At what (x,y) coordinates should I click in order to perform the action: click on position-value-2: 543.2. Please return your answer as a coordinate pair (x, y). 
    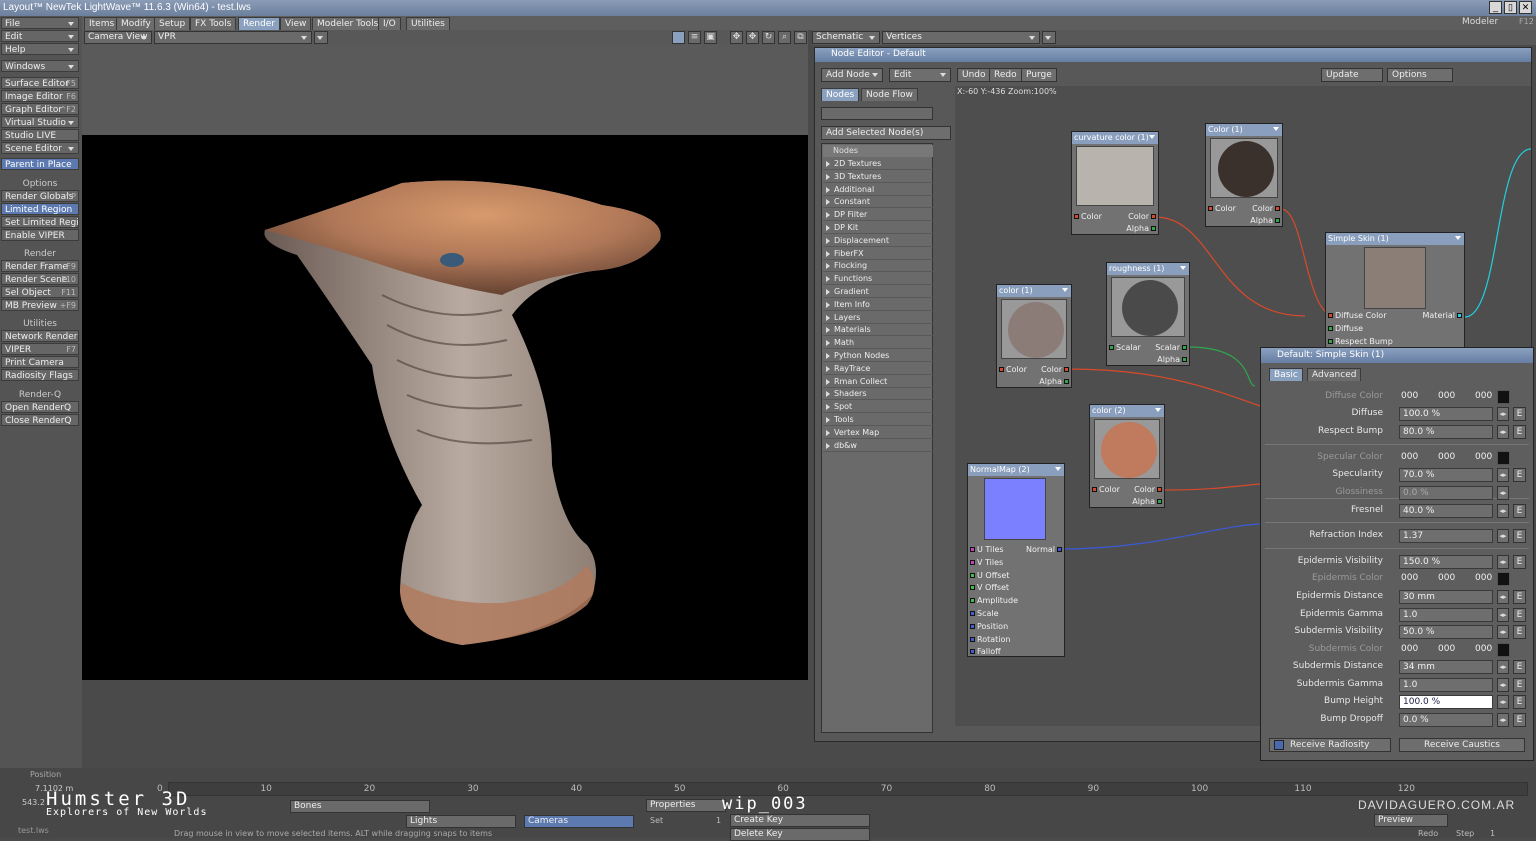
    Looking at the image, I should click on (33, 802).